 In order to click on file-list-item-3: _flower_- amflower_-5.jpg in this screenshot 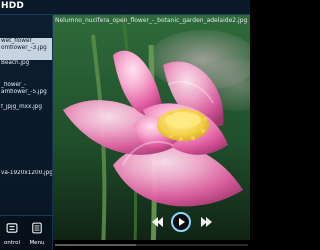, I will do `click(26, 93)`.